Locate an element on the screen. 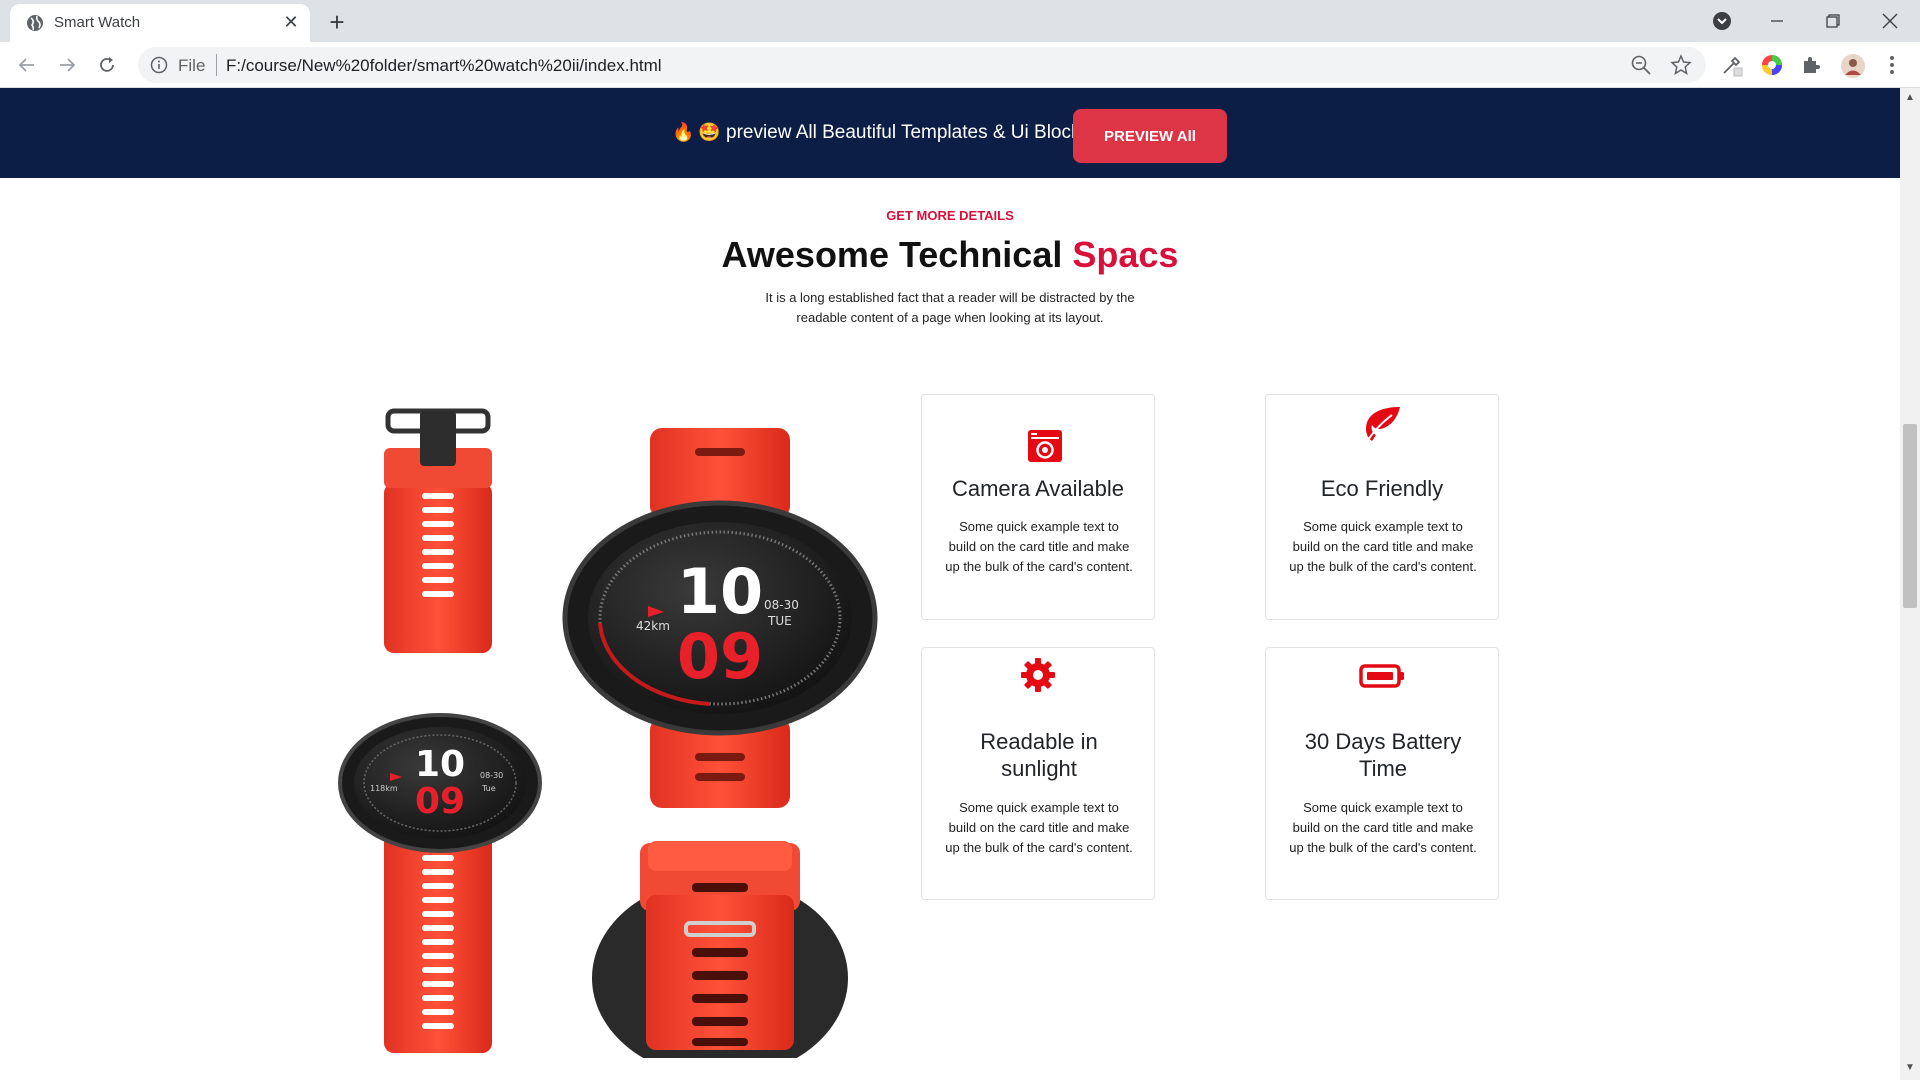  close-window-icon is located at coordinates (1890, 21).